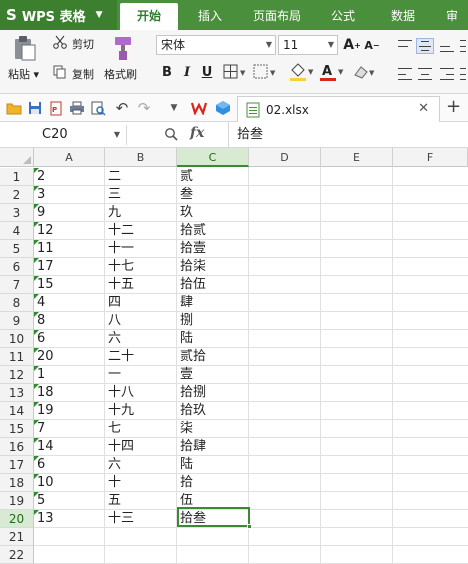 This screenshot has width=468, height=564. I want to click on fill-handle, so click(249, 526).